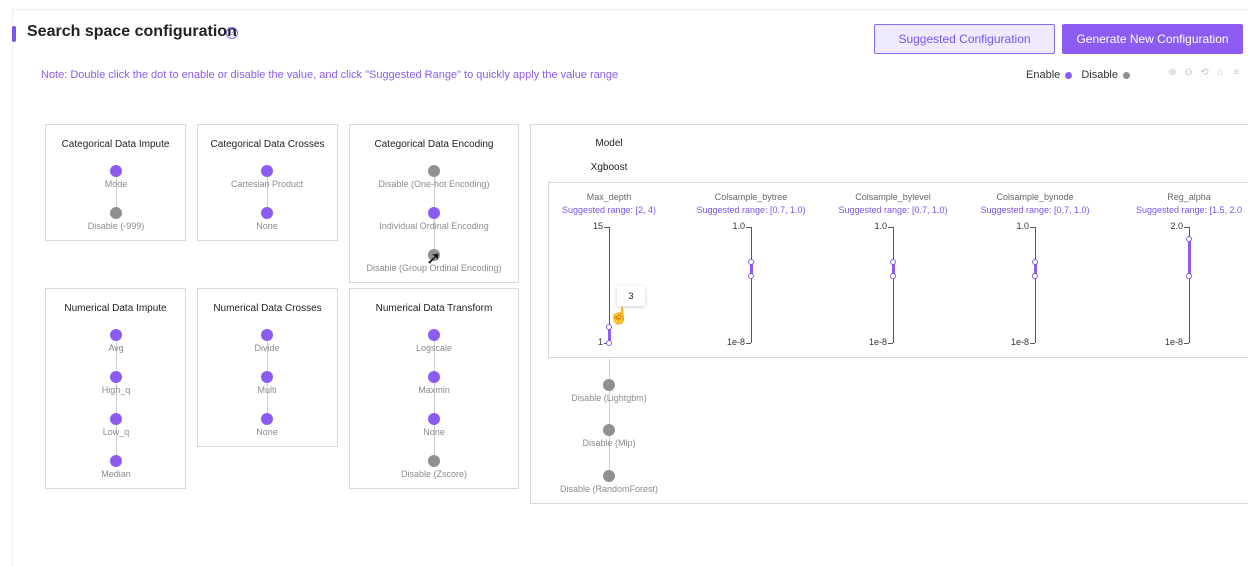 This screenshot has width=1248, height=566. What do you see at coordinates (434, 226) in the screenshot?
I see `node-label: Individual Ordinal Encoding` at bounding box center [434, 226].